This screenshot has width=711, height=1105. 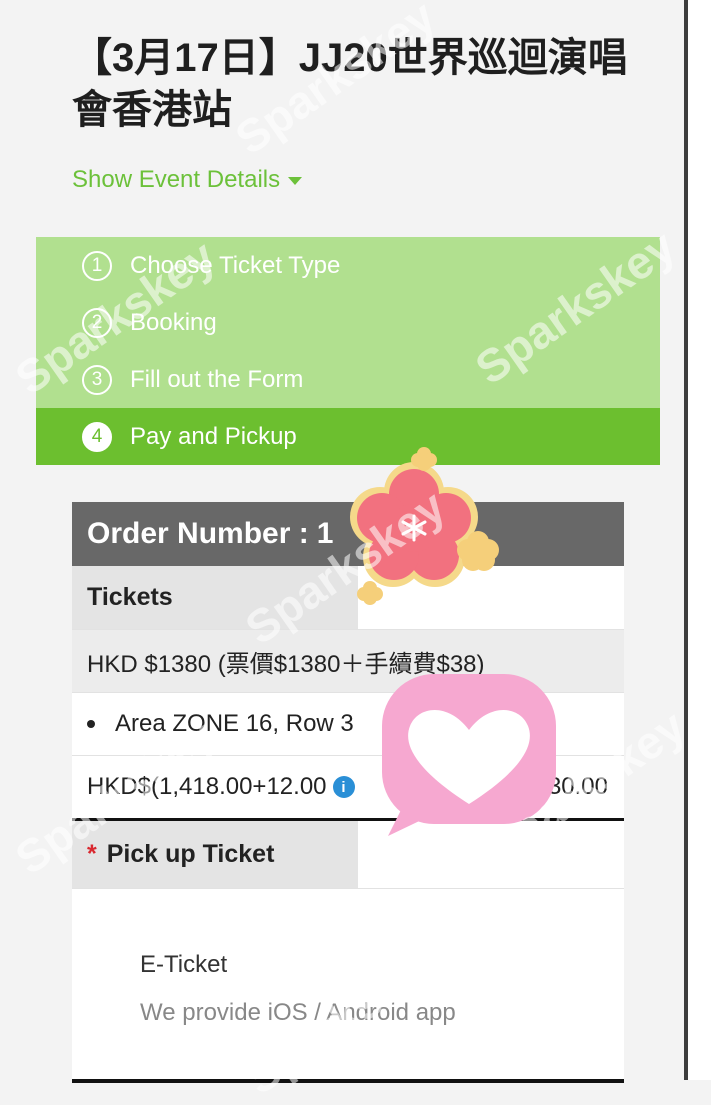 I want to click on required-marker: *, so click(x=92, y=854).